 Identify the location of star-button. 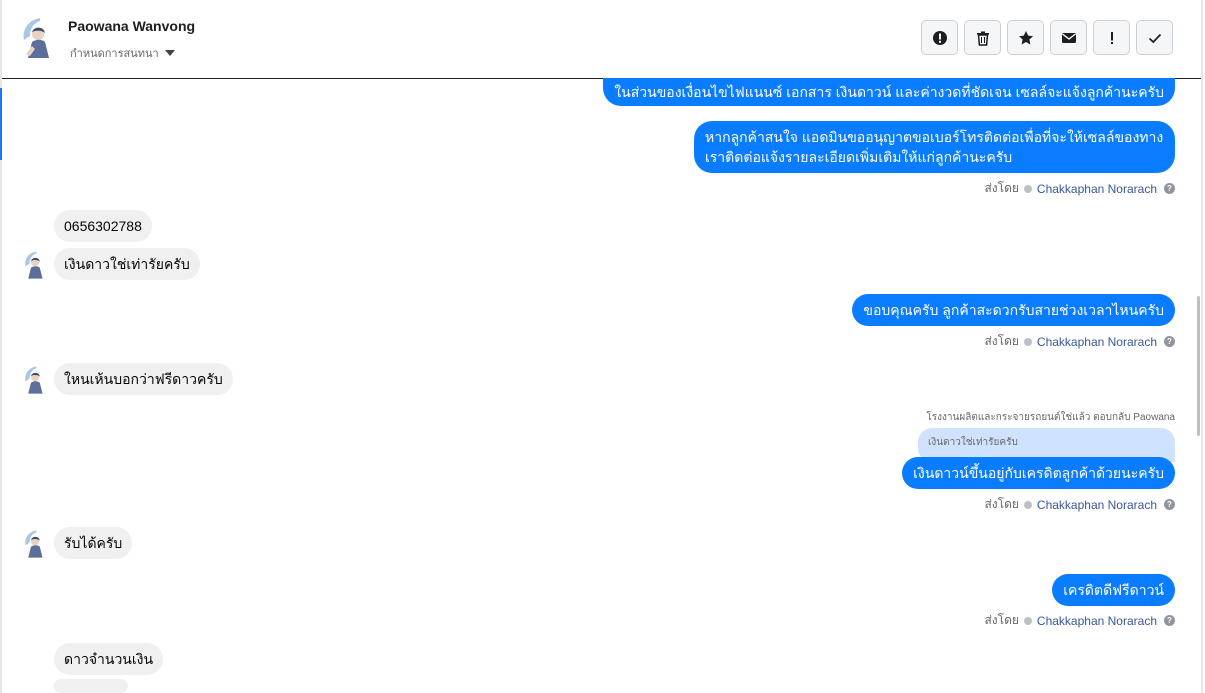
(1025, 37).